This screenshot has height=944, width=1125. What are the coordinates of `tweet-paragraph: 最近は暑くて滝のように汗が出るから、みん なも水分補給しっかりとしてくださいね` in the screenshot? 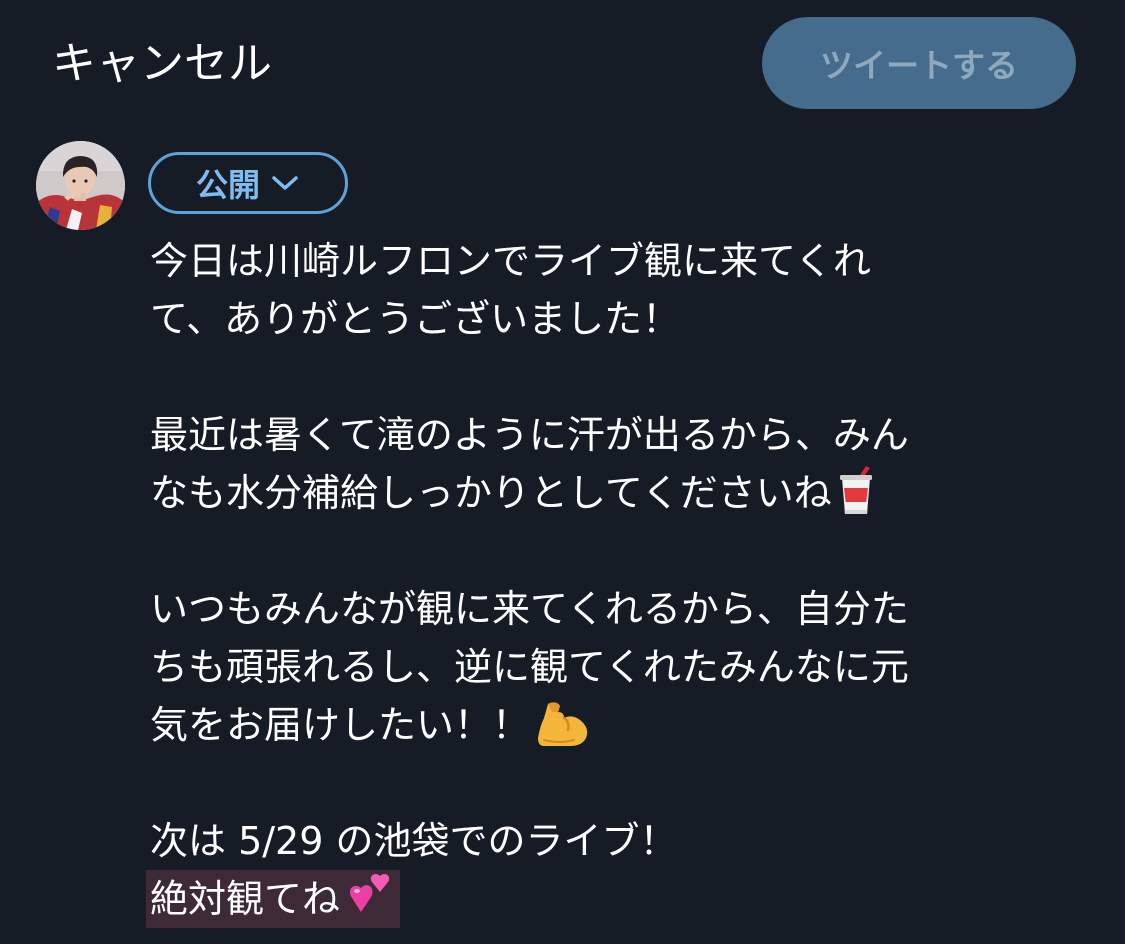 It's located at (615, 464).